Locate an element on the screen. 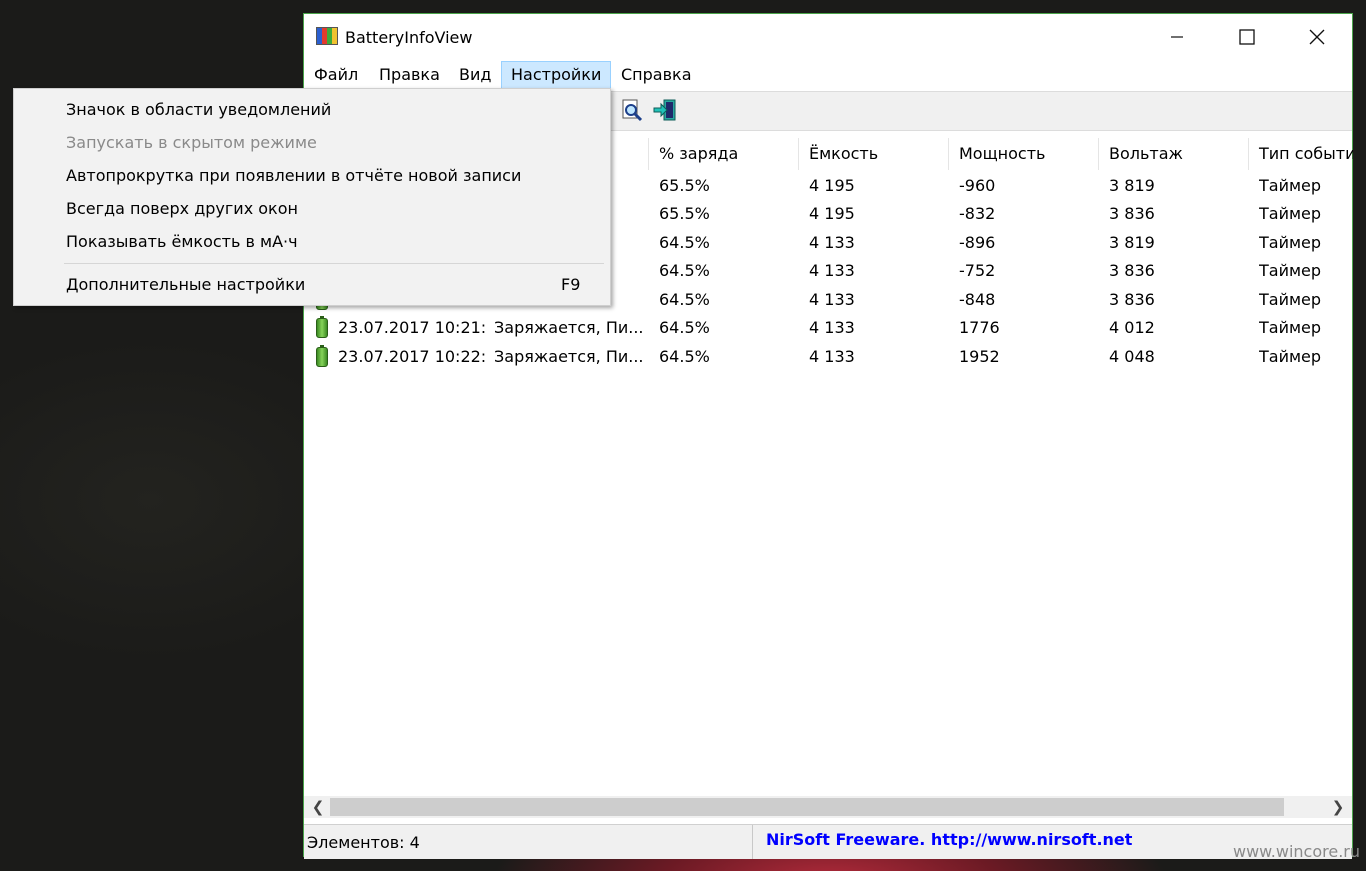 The width and height of the screenshot is (1366, 871). menu-item-start-hidden: Запускать в скрытом режиме is located at coordinates (312, 142).